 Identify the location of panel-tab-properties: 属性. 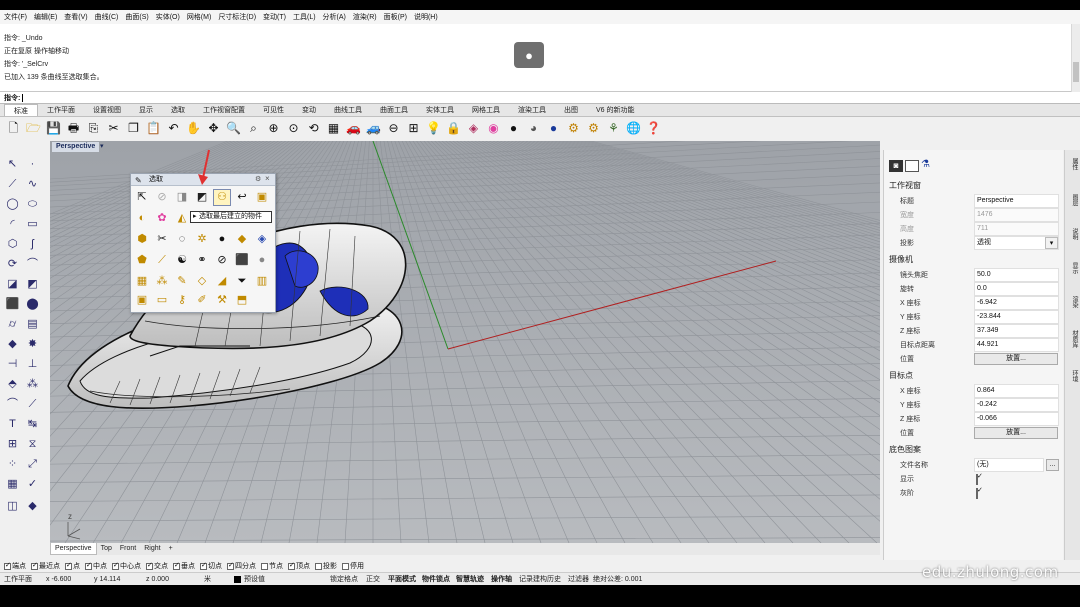
(1073, 164).